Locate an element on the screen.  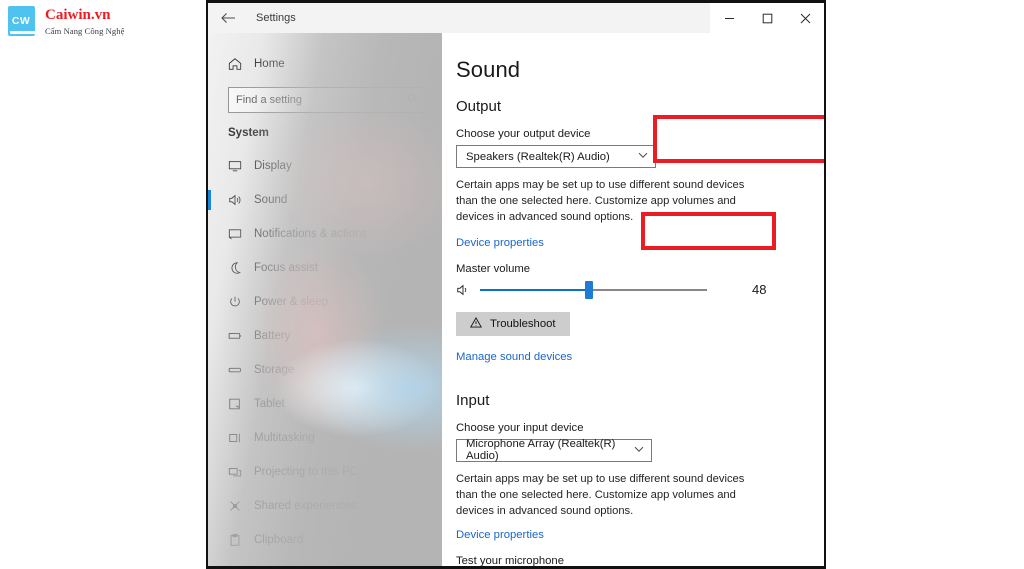
speaker-volume-icon is located at coordinates (468, 290).